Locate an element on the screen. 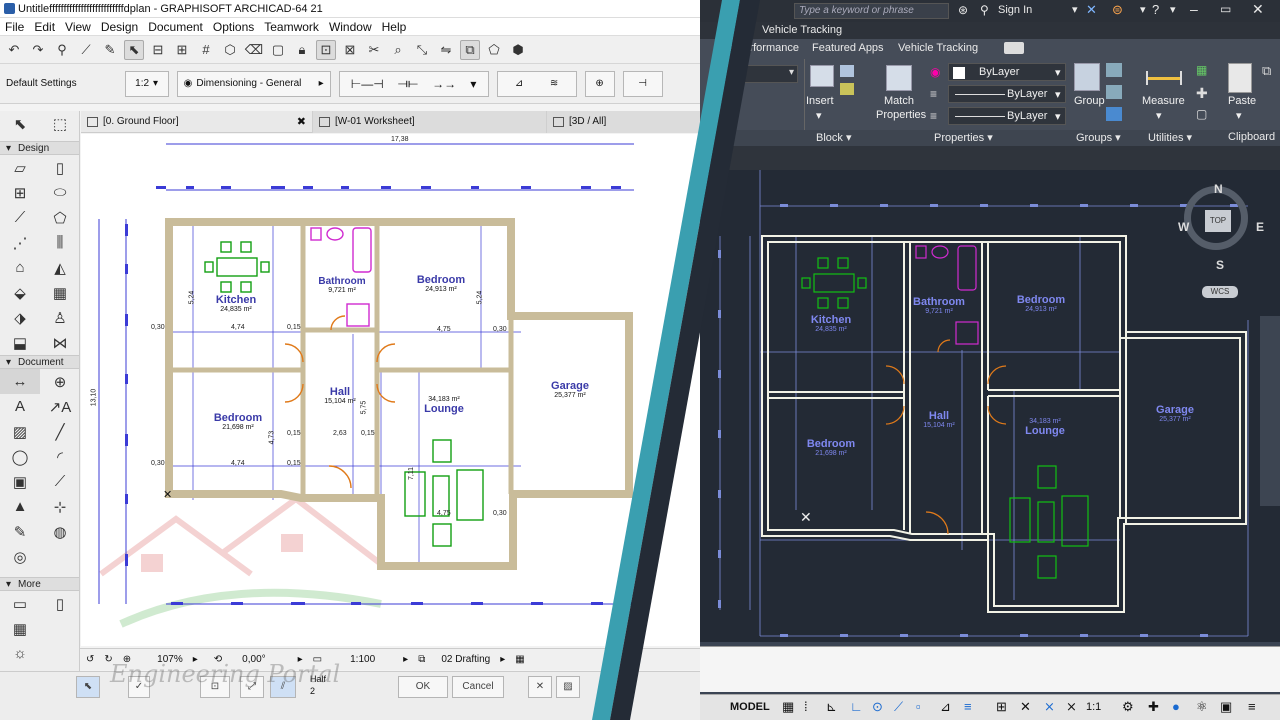 The image size is (1280, 720). clean-screen-icon: ▣ is located at coordinates (1226, 707).